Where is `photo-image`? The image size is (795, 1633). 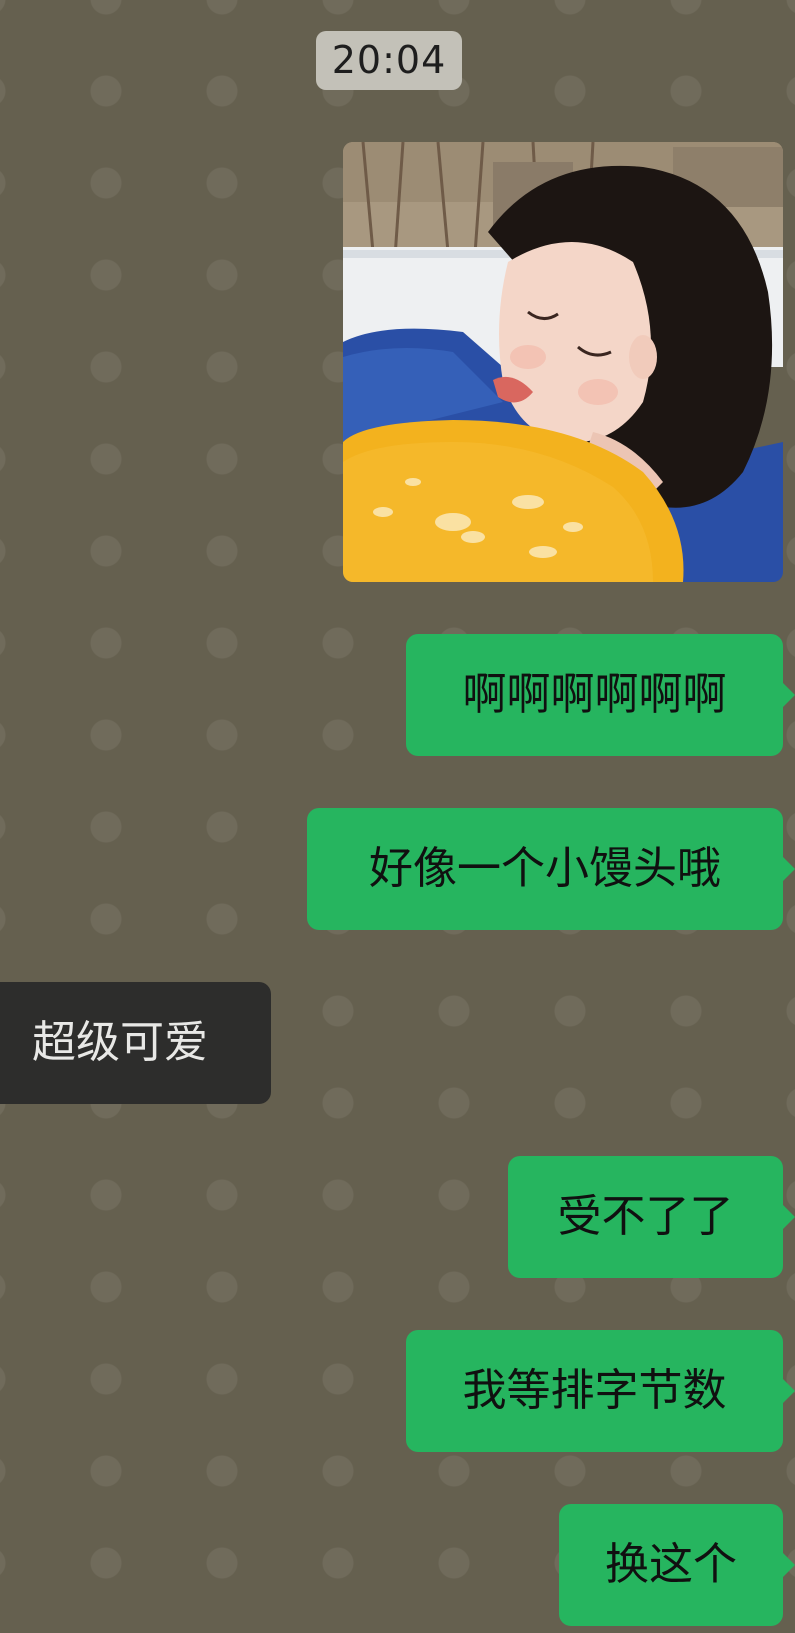
photo-image is located at coordinates (563, 362).